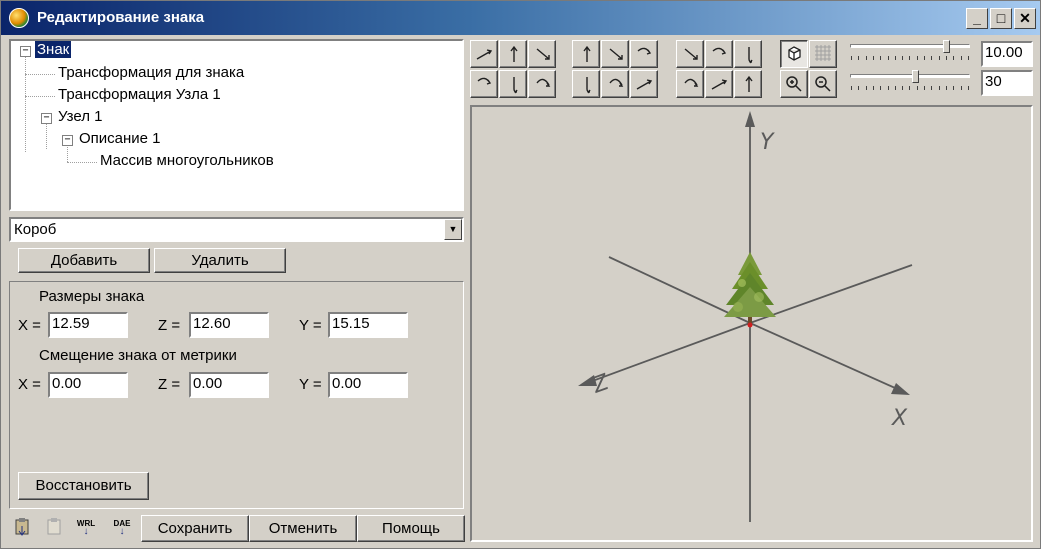 This screenshot has width=1041, height=549. Describe the element at coordinates (88, 325) in the screenshot. I see `size-x-field: 12.59` at that location.